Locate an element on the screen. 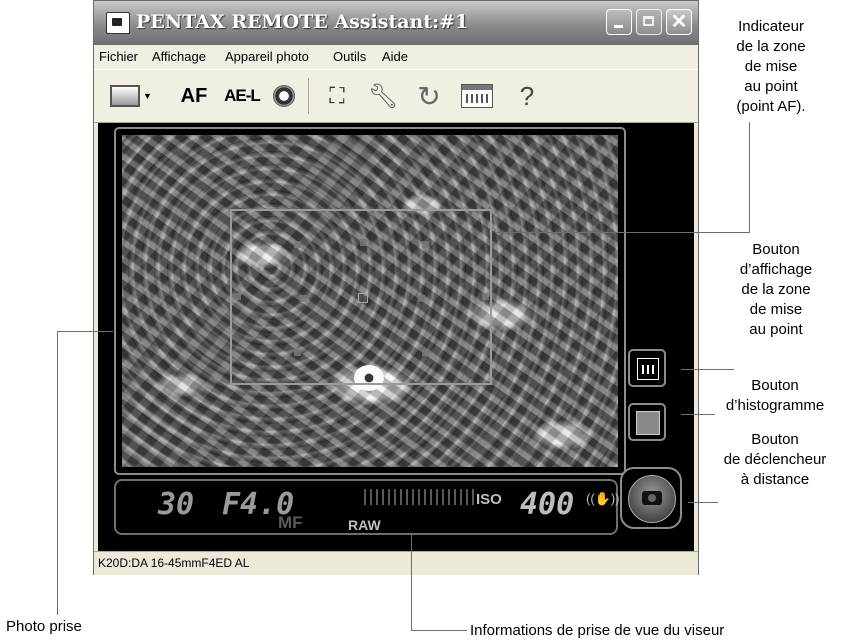 The image size is (846, 643). menu-outils: Outils is located at coordinates (349, 56).